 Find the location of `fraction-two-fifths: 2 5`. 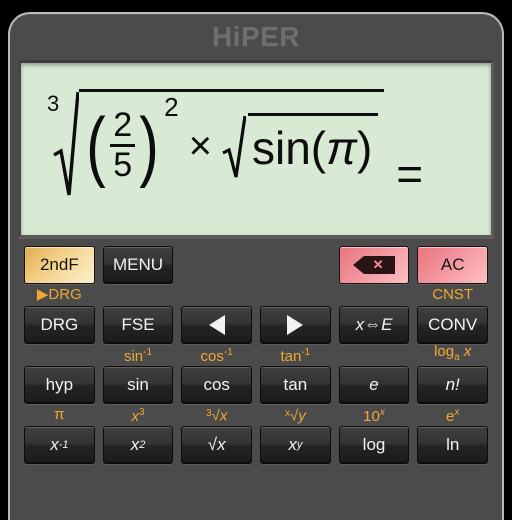

fraction-two-fifths: 2 5 is located at coordinates (123, 145).